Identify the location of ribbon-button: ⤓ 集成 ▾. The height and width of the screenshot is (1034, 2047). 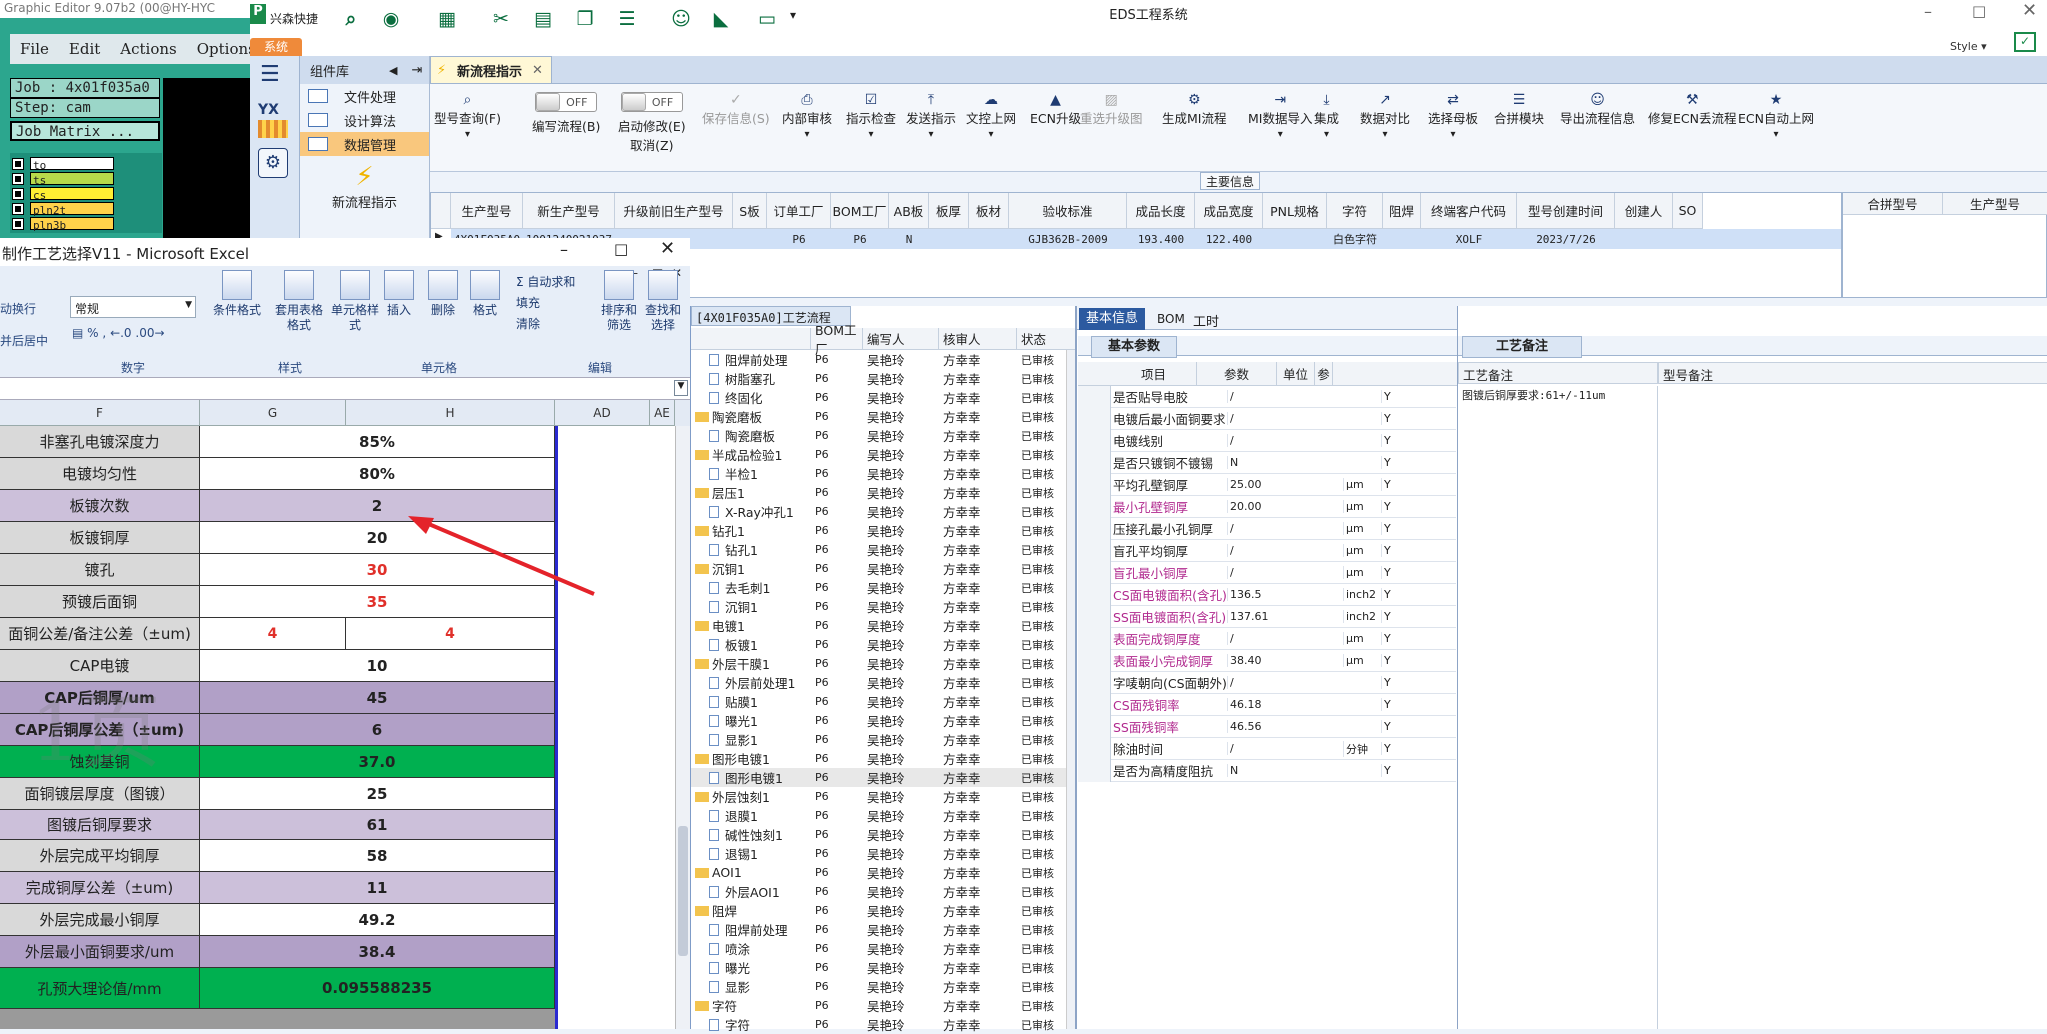
(1326, 116).